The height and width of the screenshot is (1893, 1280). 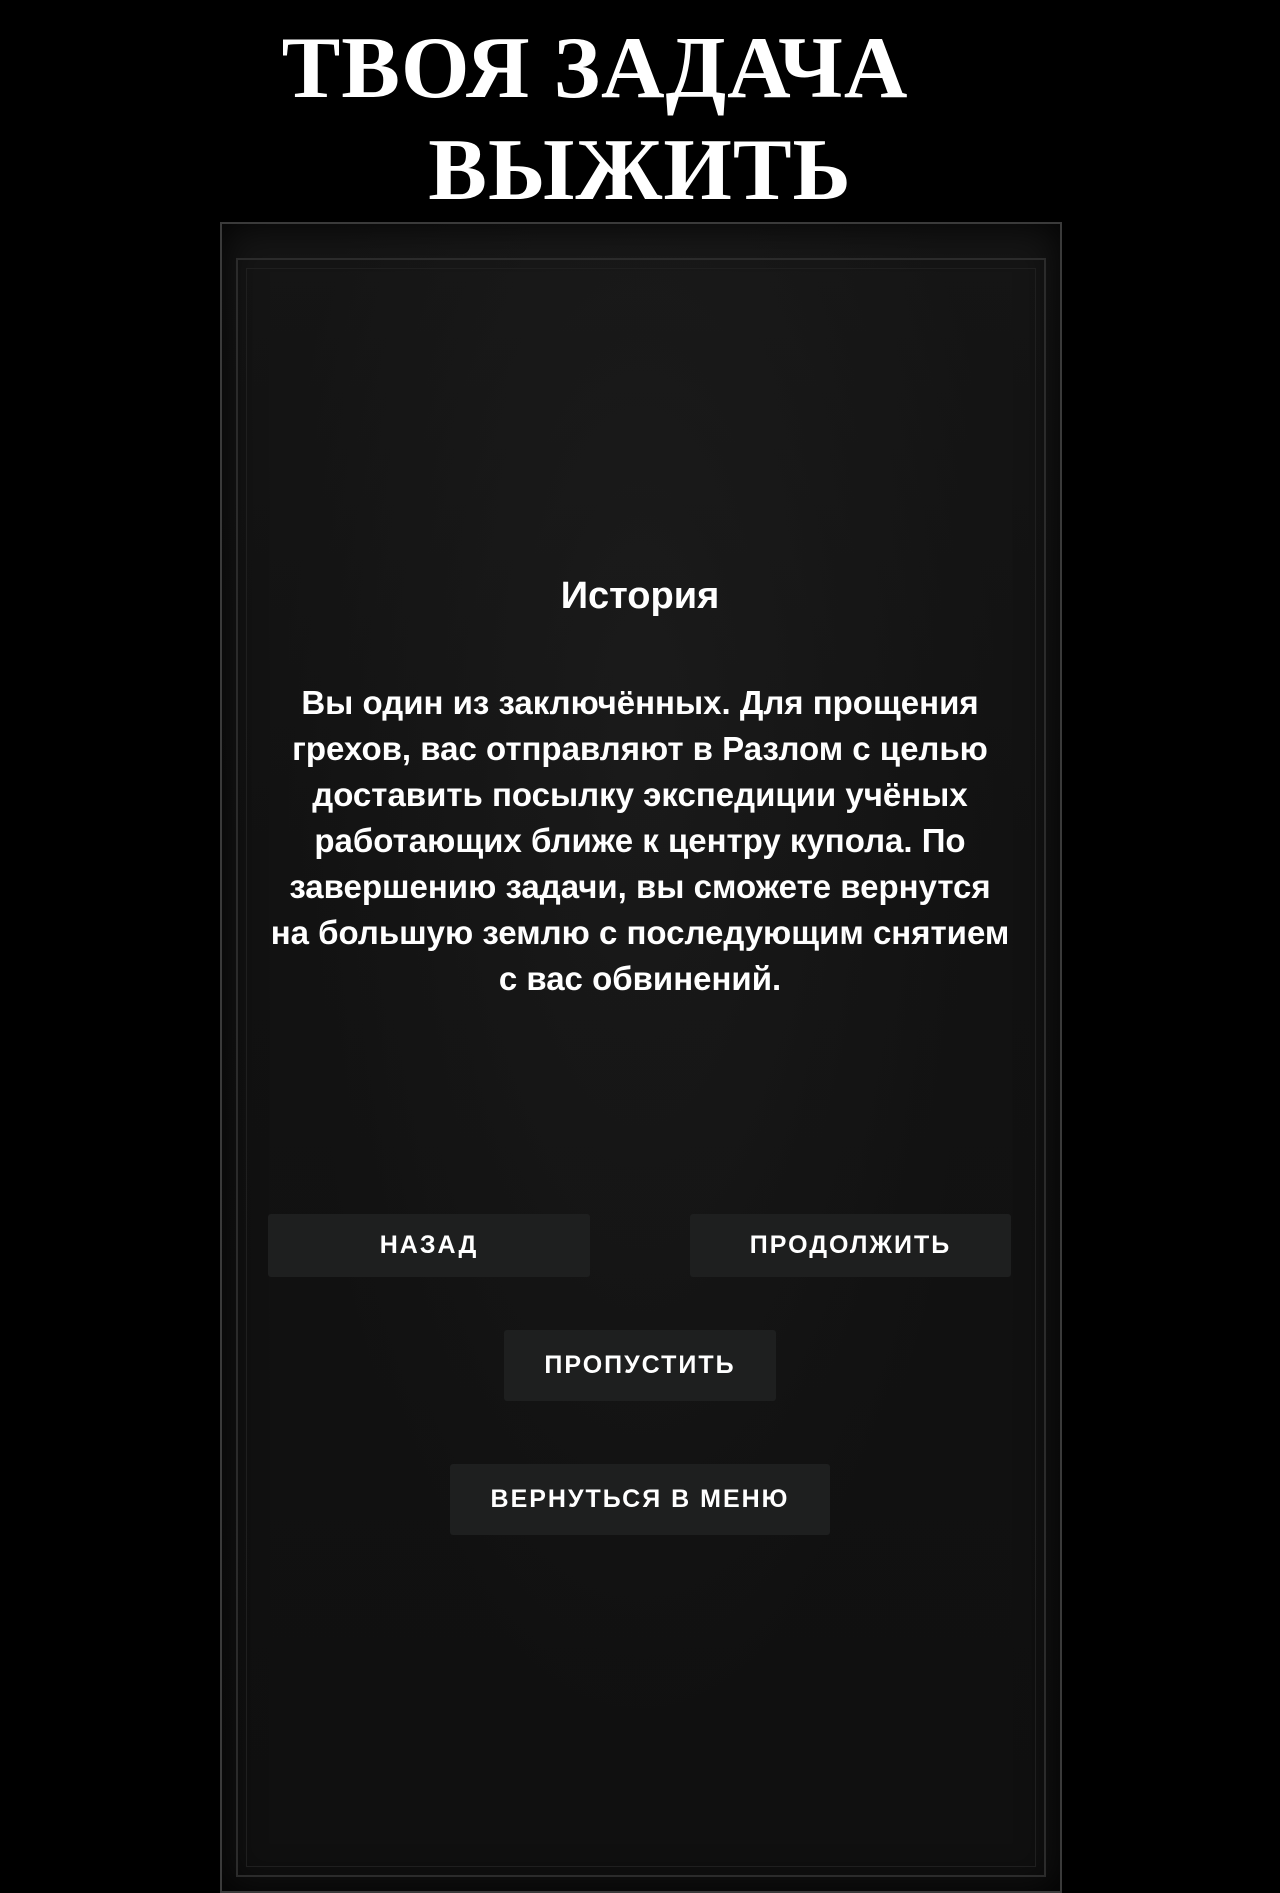 I want to click on headline: ТВОЯ ЗАДАЧА ВЫЖИТЬ, so click(x=640, y=120).